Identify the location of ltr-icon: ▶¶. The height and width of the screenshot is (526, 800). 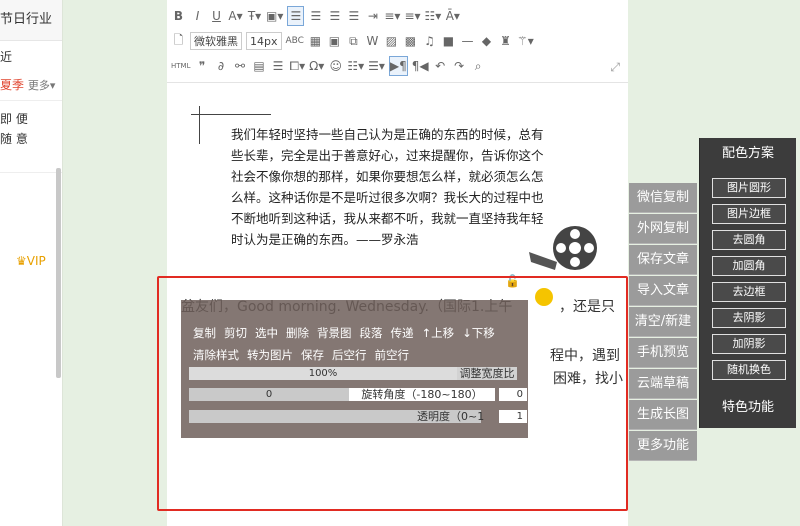
(398, 66).